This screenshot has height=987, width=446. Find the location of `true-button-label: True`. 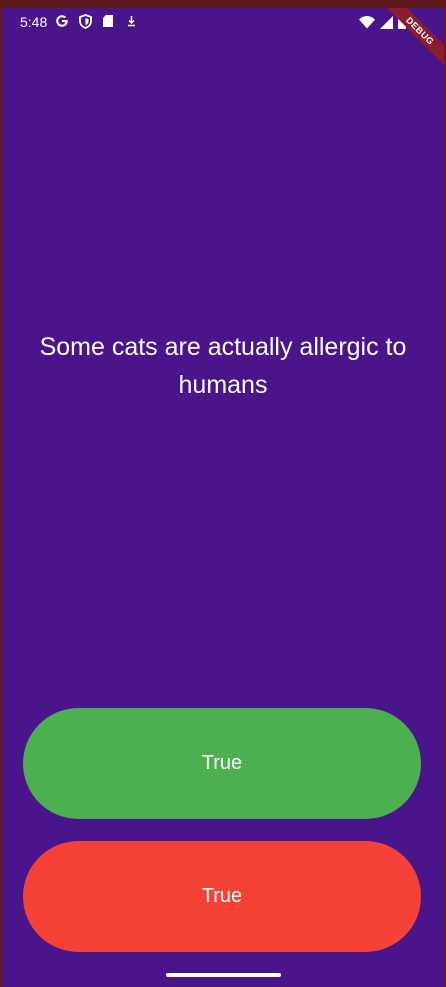

true-button-label: True is located at coordinates (222, 763).